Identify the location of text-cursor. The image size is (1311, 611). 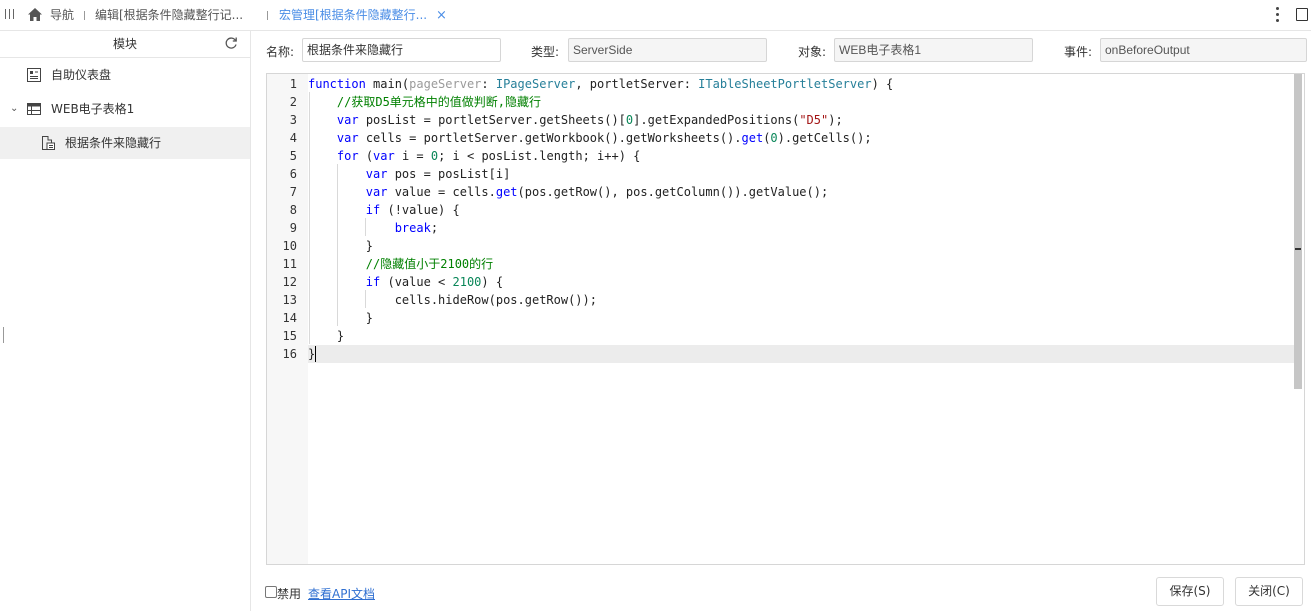
(315, 354).